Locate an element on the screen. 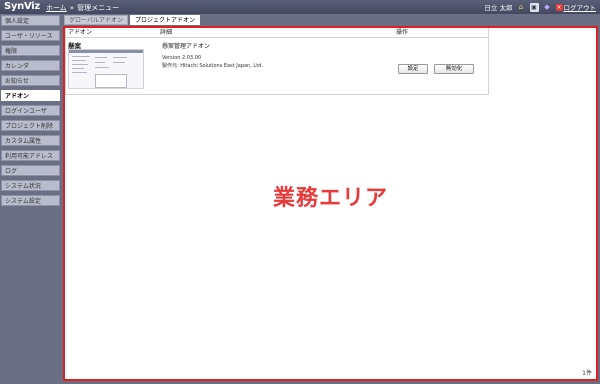 This screenshot has height=384, width=600. sidebar-item-users-resources: ユーザ・リソース is located at coordinates (30, 35).